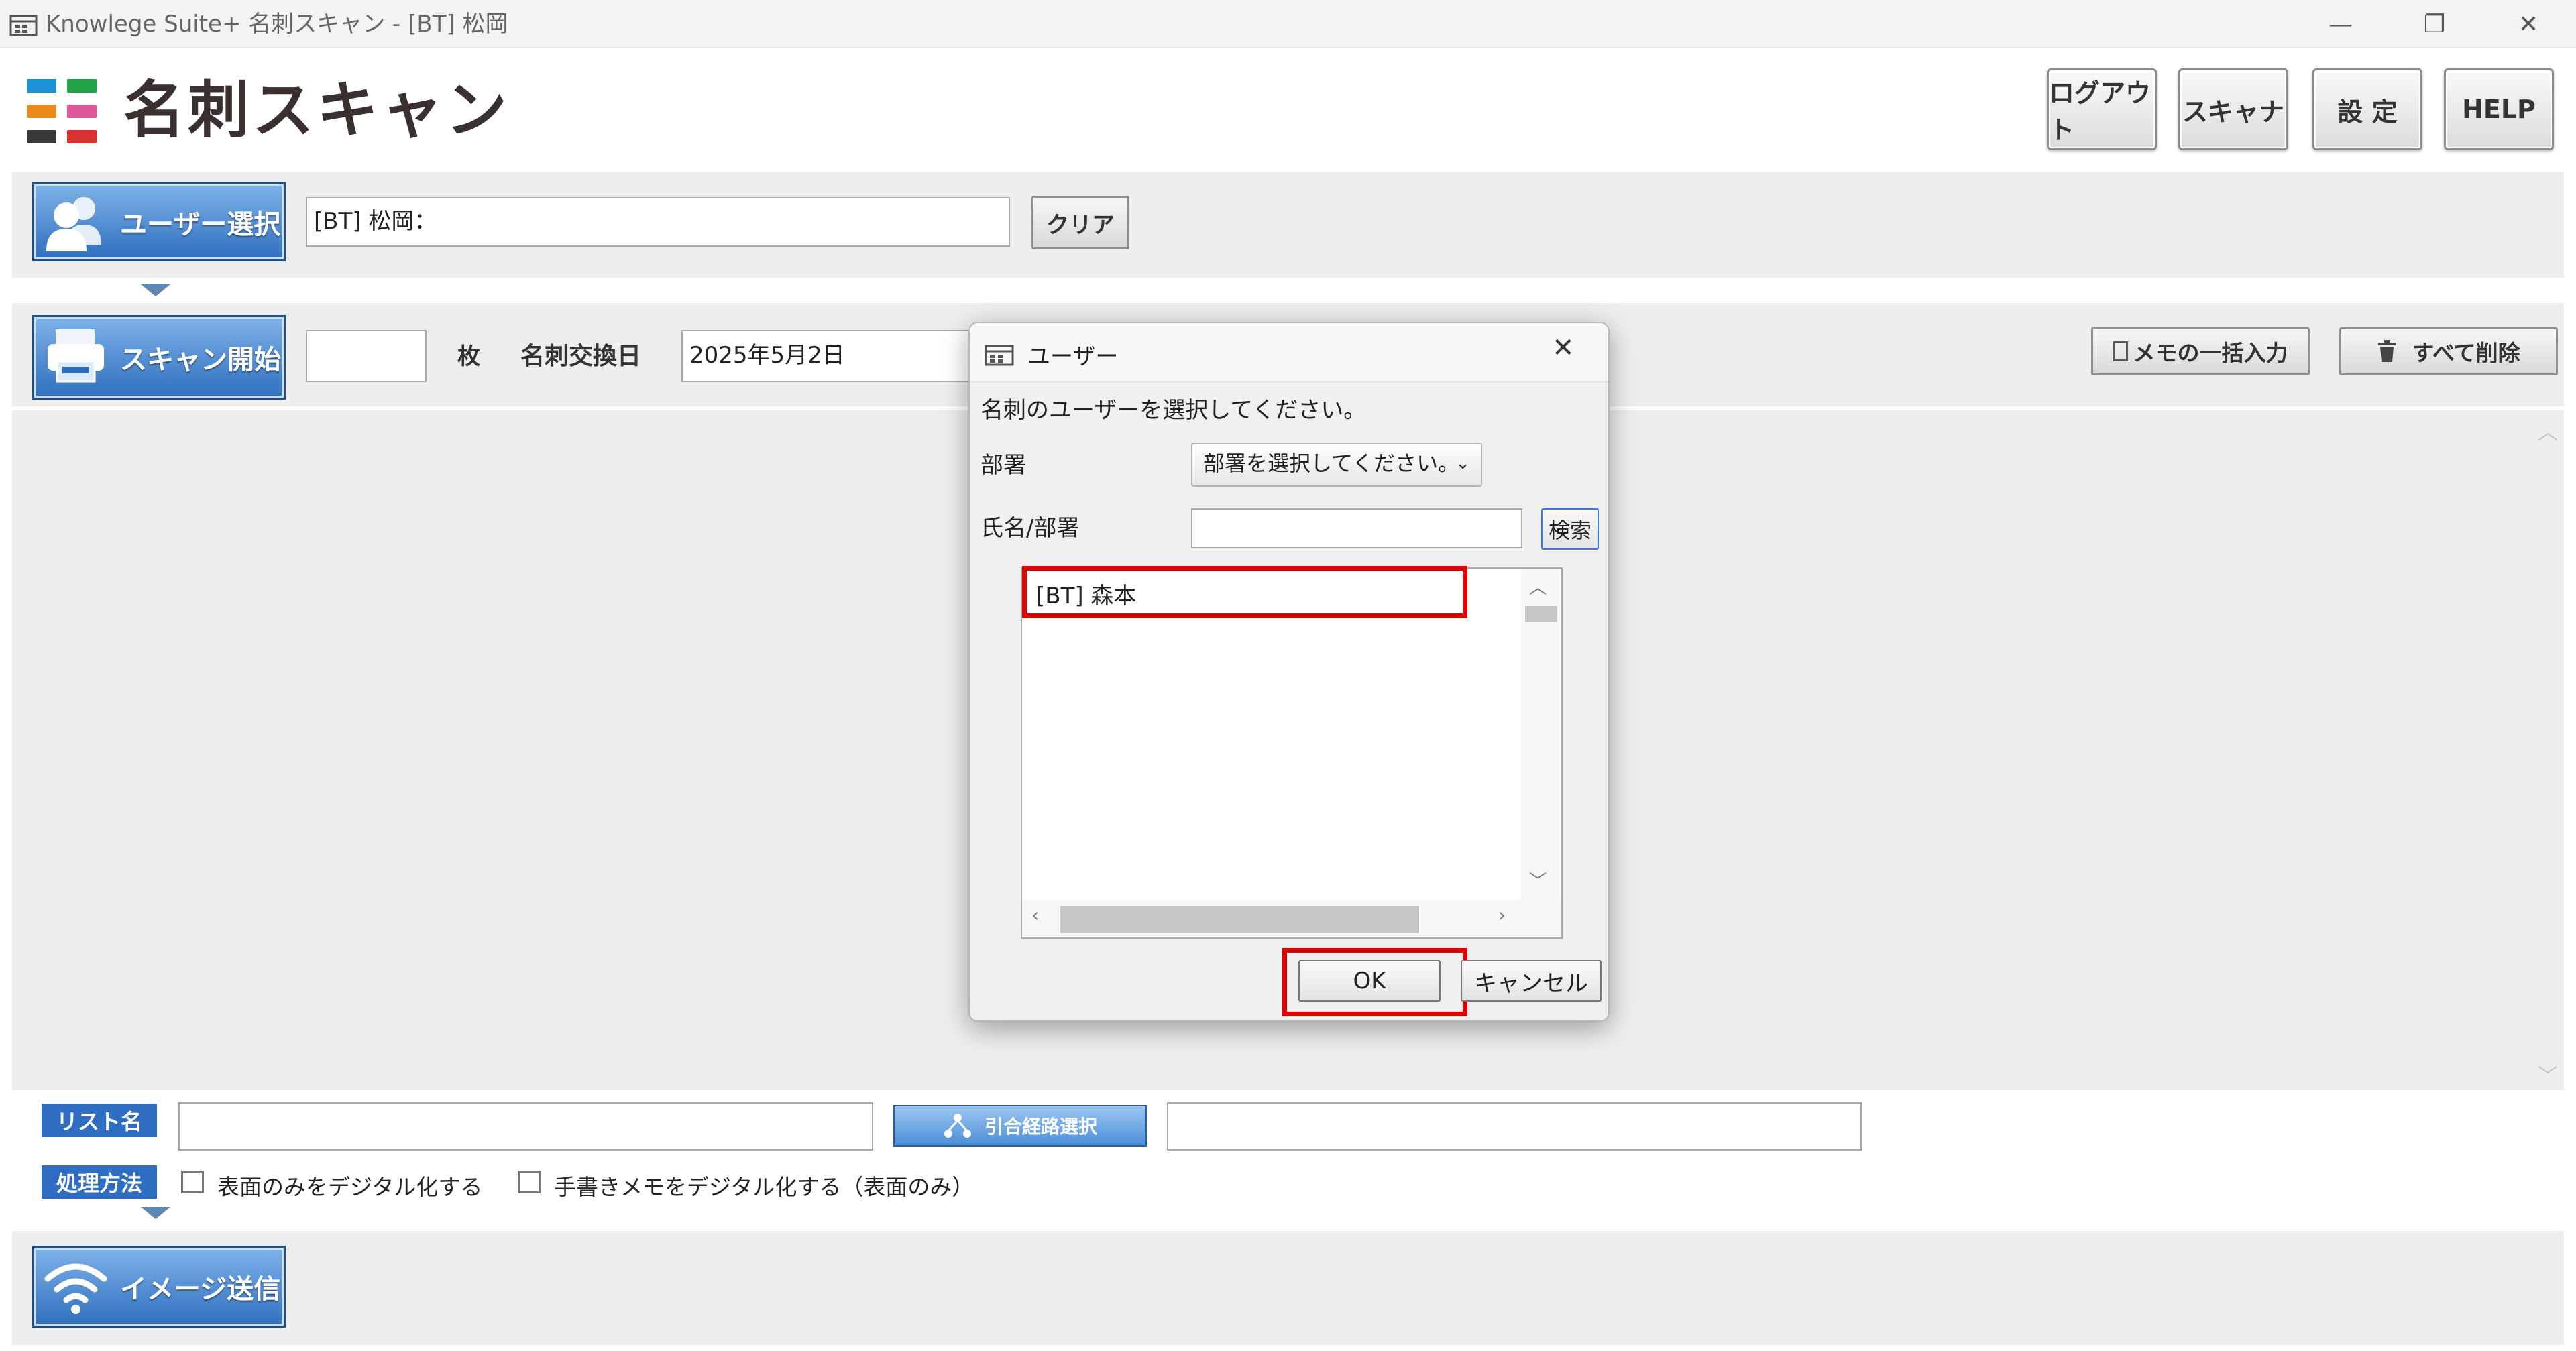  What do you see at coordinates (1541, 614) in the screenshot?
I see `vscroll-thumb` at bounding box center [1541, 614].